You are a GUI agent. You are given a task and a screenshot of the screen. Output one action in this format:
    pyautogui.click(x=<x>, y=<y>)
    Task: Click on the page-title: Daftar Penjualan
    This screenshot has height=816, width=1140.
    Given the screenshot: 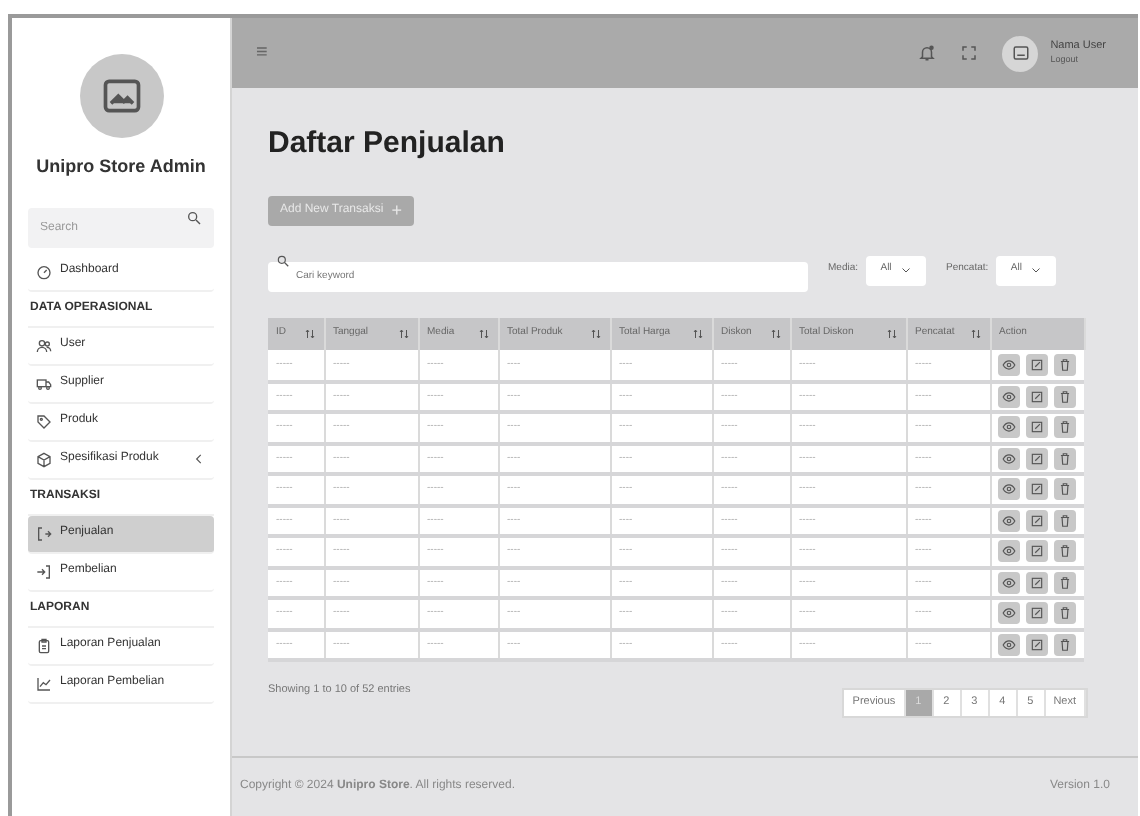 What is the action you would take?
    pyautogui.click(x=387, y=144)
    